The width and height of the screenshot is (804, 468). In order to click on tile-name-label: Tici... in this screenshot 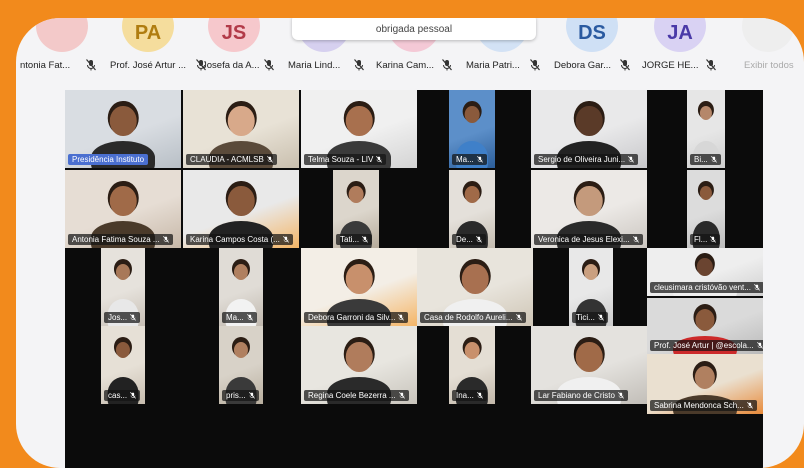, I will do `click(590, 317)`.